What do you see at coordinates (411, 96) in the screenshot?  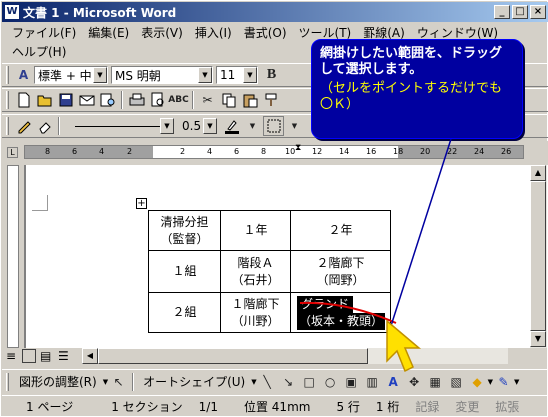 I see `callout-note-text: （セルをポイントするだけでも〇Ｋ）` at bounding box center [411, 96].